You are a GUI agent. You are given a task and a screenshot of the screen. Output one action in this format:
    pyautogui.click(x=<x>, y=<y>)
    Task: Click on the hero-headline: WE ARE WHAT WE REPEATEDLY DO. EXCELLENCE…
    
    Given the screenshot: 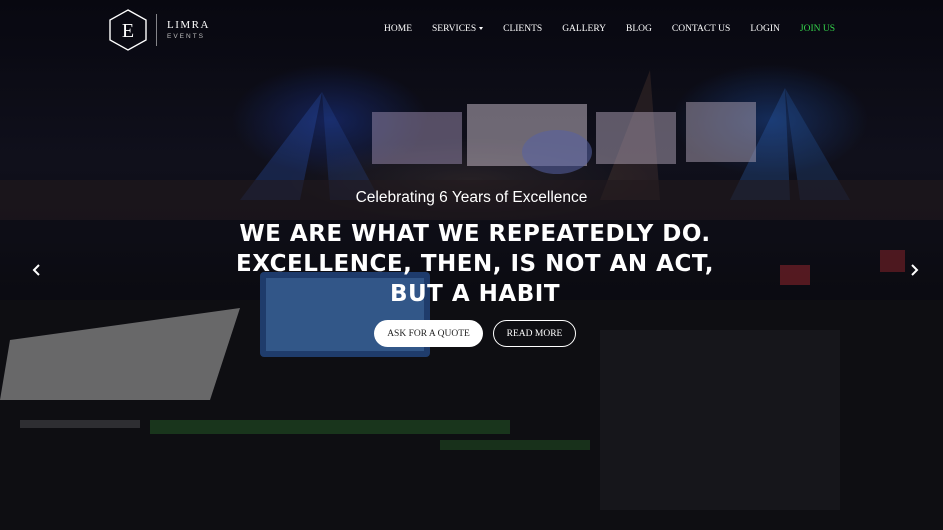 What is the action you would take?
    pyautogui.click(x=475, y=264)
    